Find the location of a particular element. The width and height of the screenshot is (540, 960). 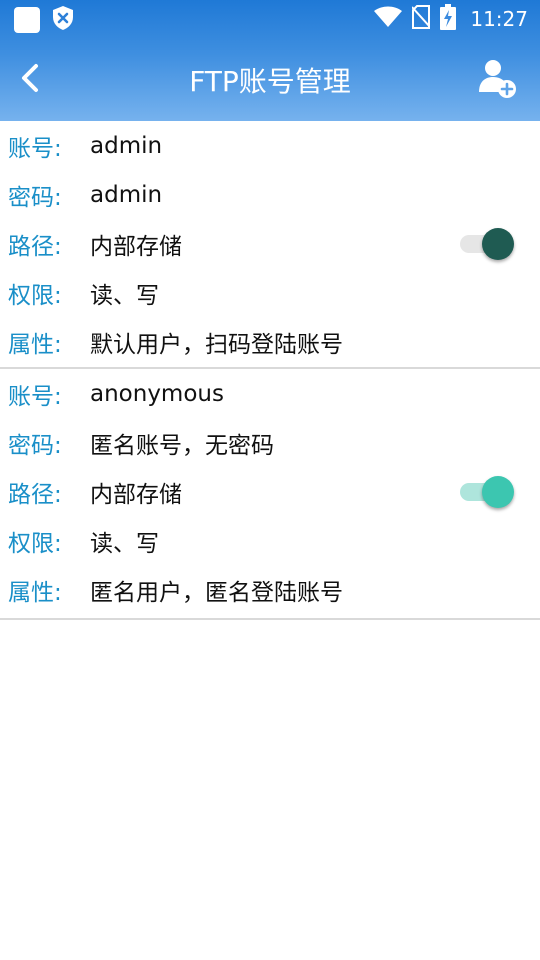

app-bar: 11:27 FTP账号管理 is located at coordinates (270, 60).